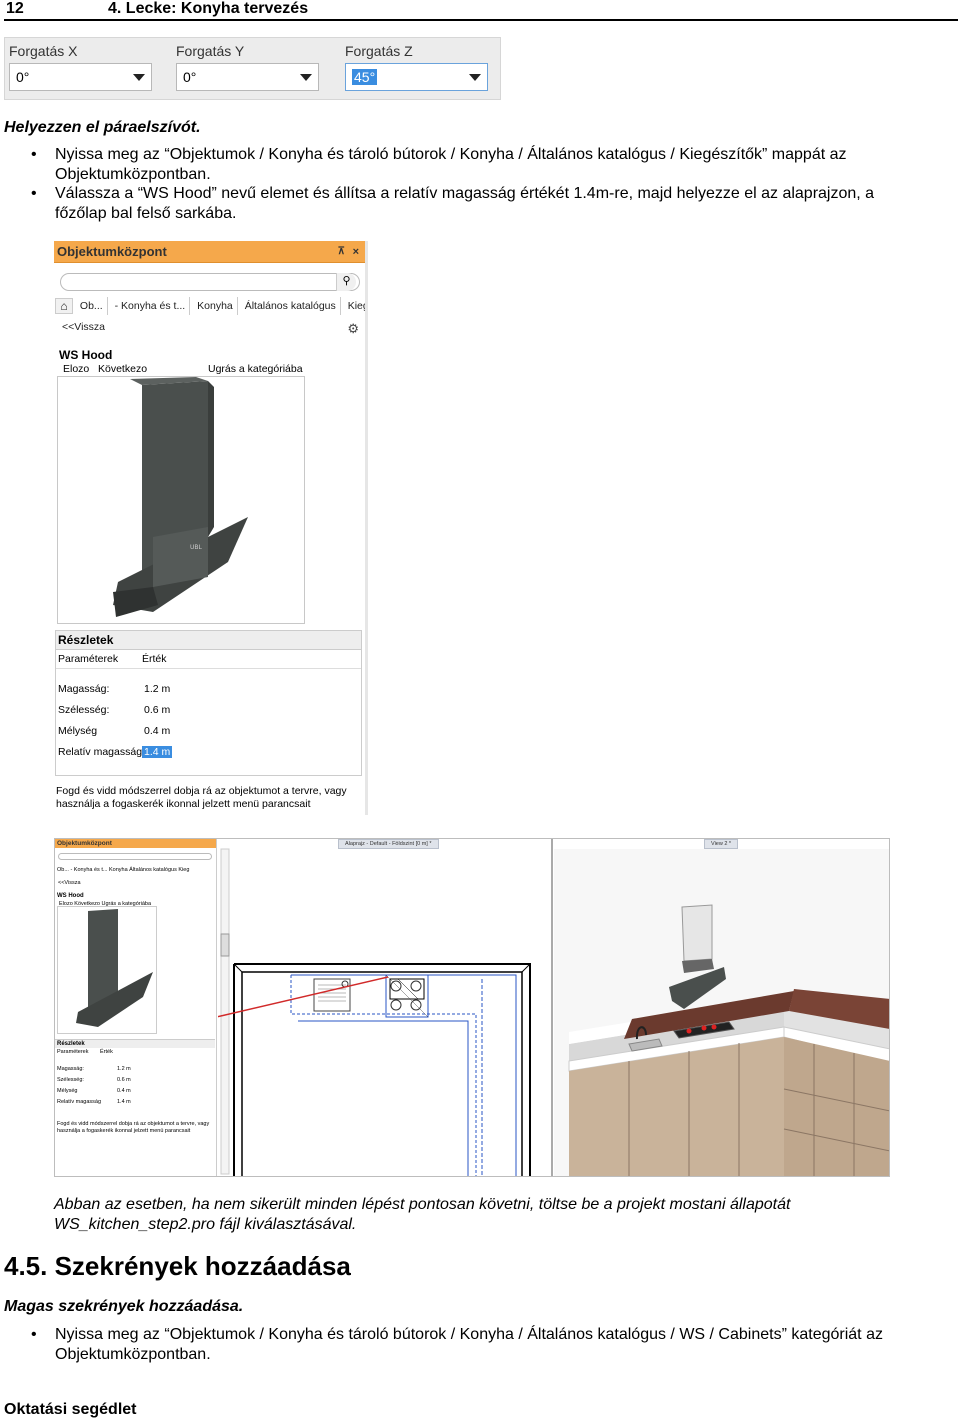 The image size is (960, 1421). Describe the element at coordinates (124, 1069) in the screenshot. I see `mini-detail-value: 1.2 m` at that location.